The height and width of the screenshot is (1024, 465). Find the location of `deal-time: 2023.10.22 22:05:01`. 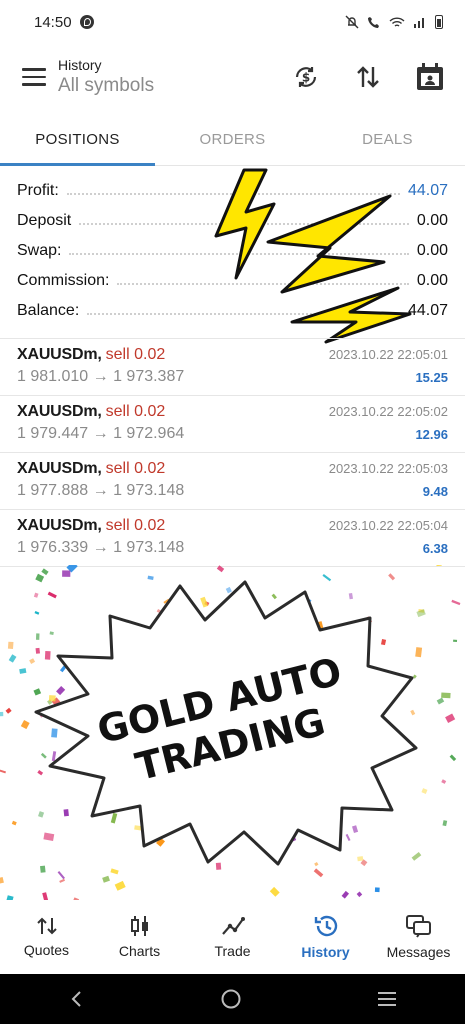

deal-time: 2023.10.22 22:05:01 is located at coordinates (388, 354).